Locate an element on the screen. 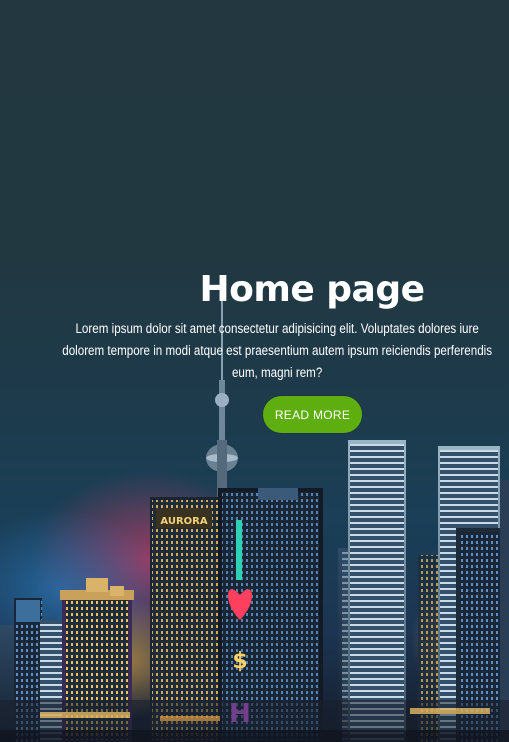 The image size is (509, 742). read-more-button: READ MORE is located at coordinates (312, 414).